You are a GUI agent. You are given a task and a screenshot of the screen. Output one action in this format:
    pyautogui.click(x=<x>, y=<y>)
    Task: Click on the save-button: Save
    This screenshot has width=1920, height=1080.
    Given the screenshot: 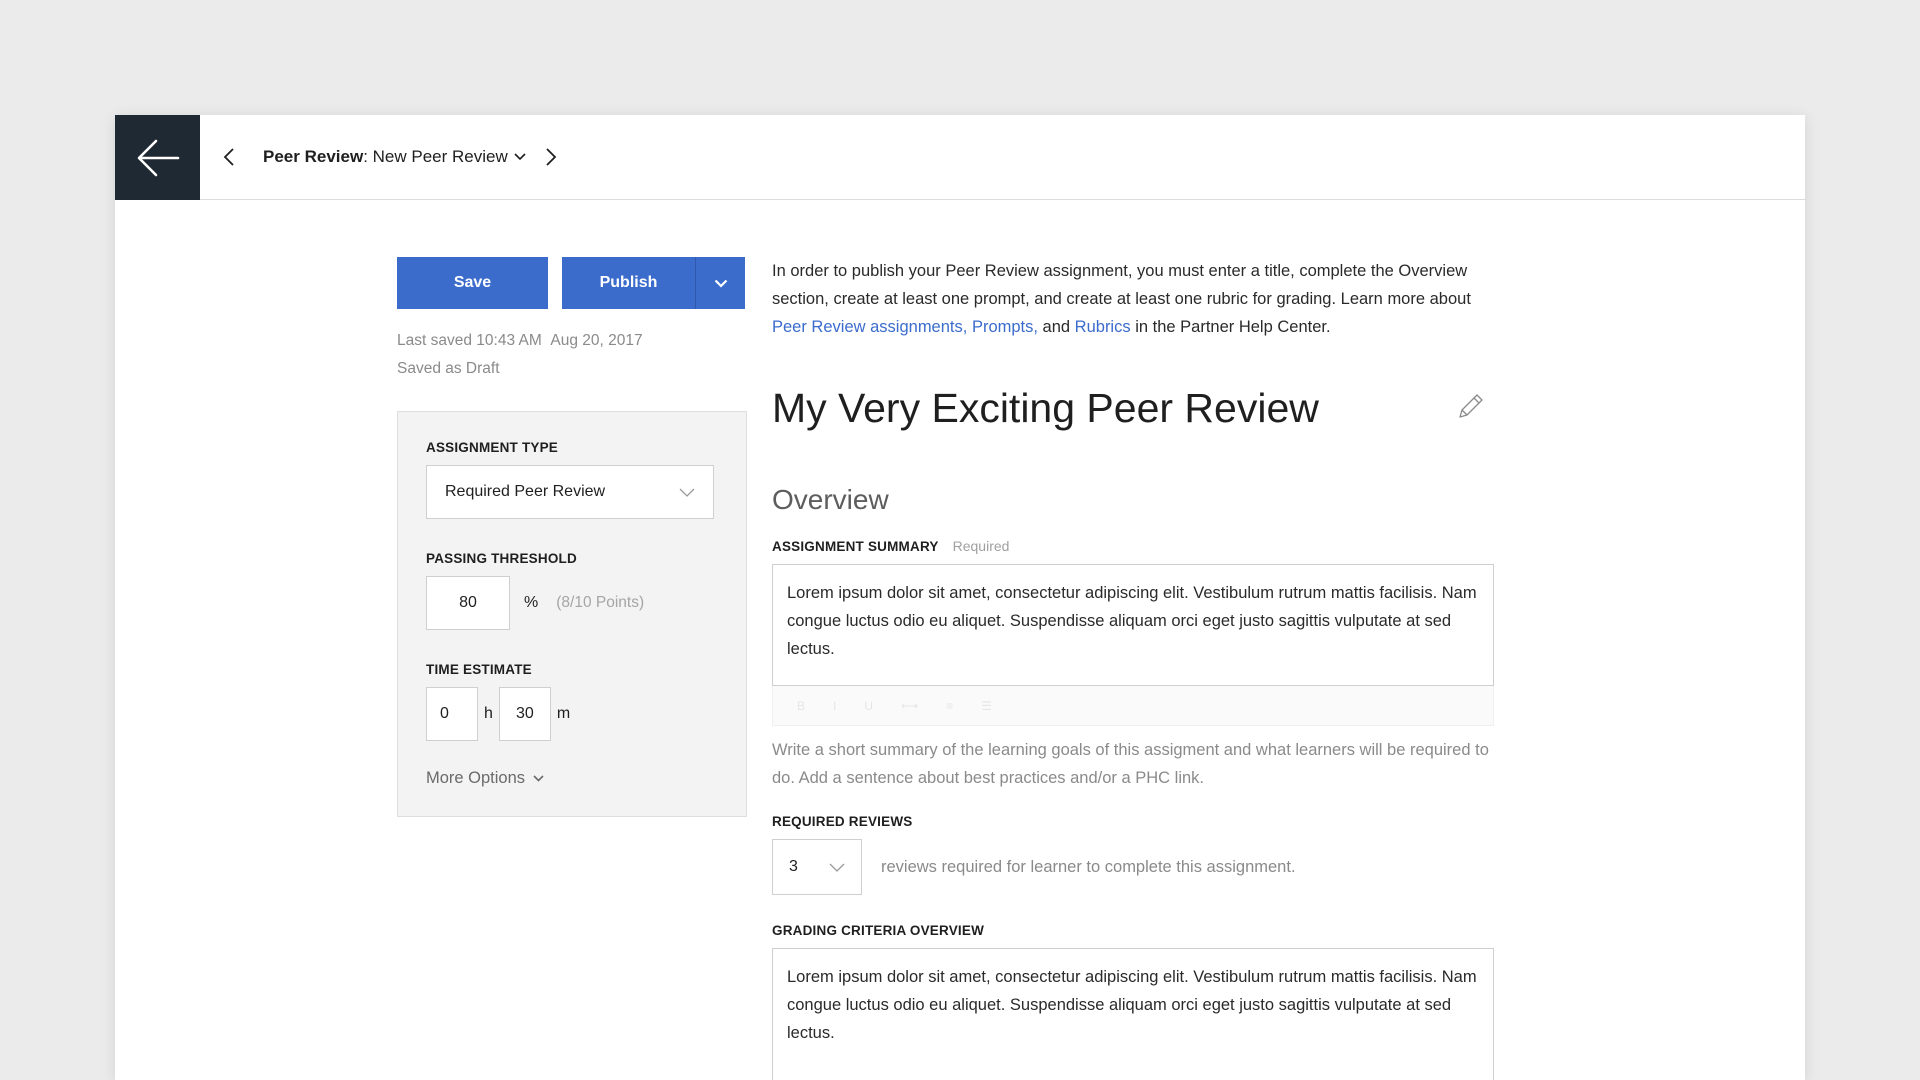 What is the action you would take?
    pyautogui.click(x=472, y=283)
    